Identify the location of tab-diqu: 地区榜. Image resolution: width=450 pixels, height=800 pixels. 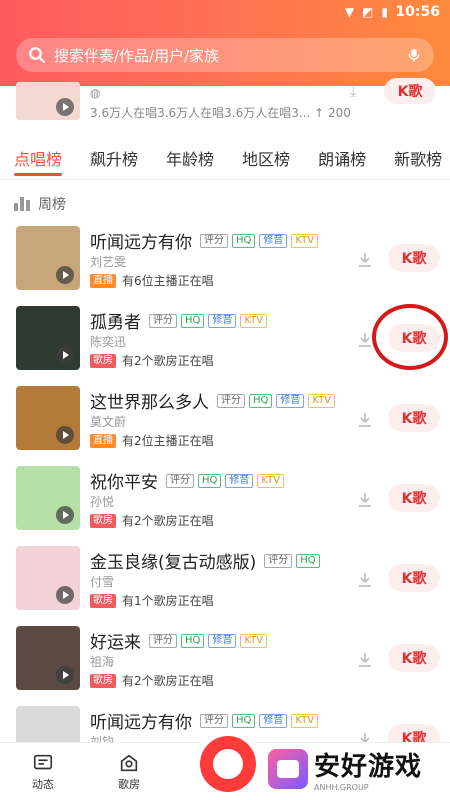
(266, 157).